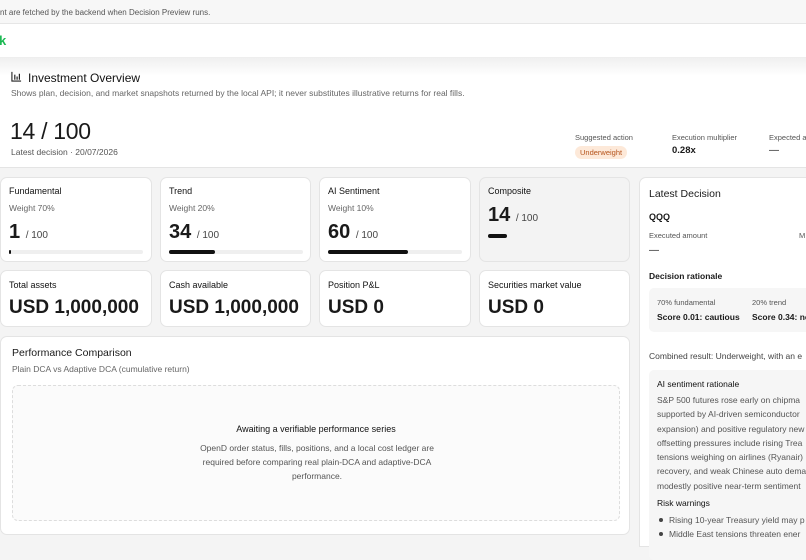 The image size is (806, 560). Describe the element at coordinates (64, 152) in the screenshot. I see `latest-decision-date: Latest decision · 20/07/2026` at that location.